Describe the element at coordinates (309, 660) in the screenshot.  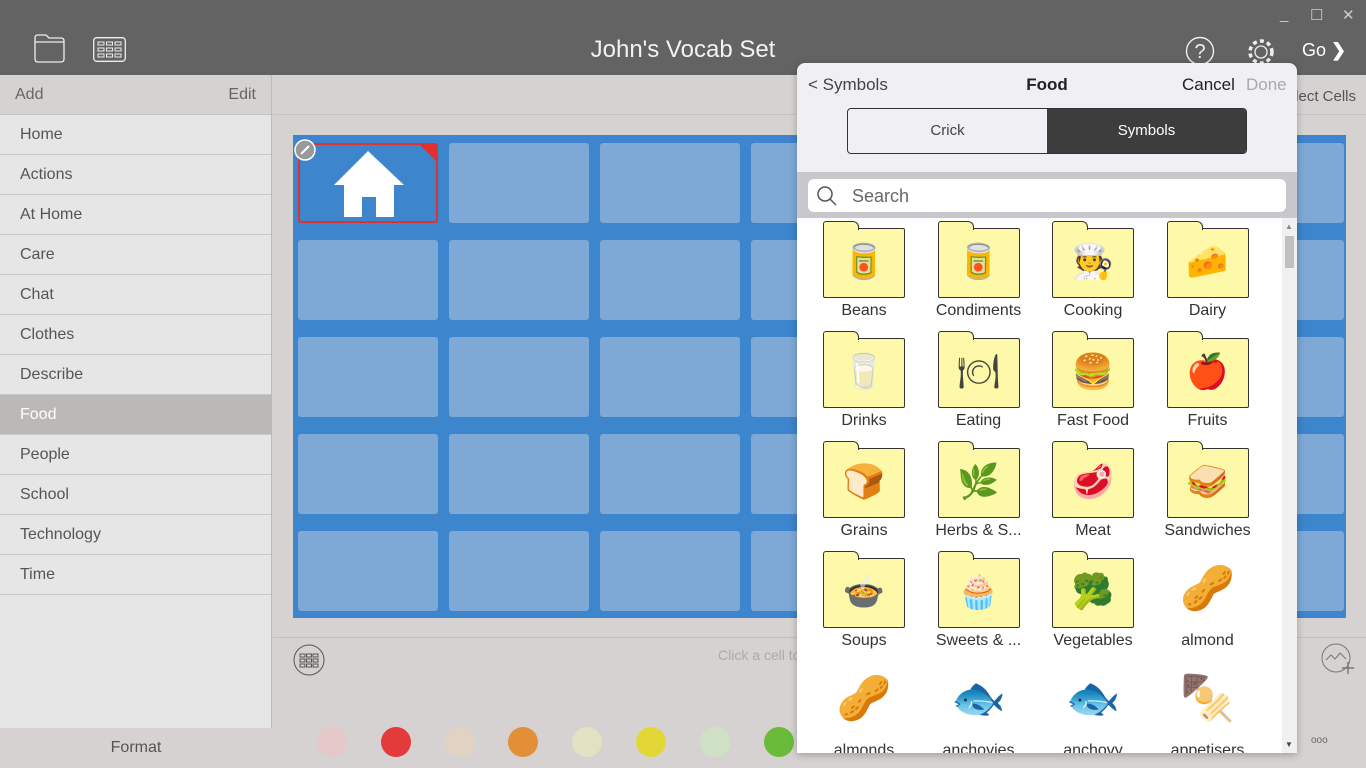
I see `grid-layout-icon` at that location.